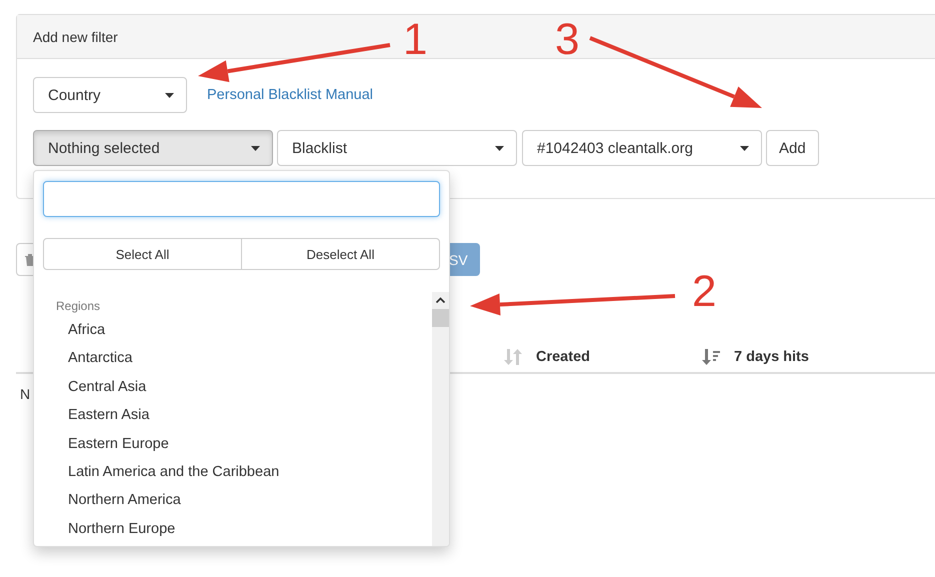 The width and height of the screenshot is (935, 577). What do you see at coordinates (771, 357) in the screenshot?
I see `column-header: 7 days hits` at bounding box center [771, 357].